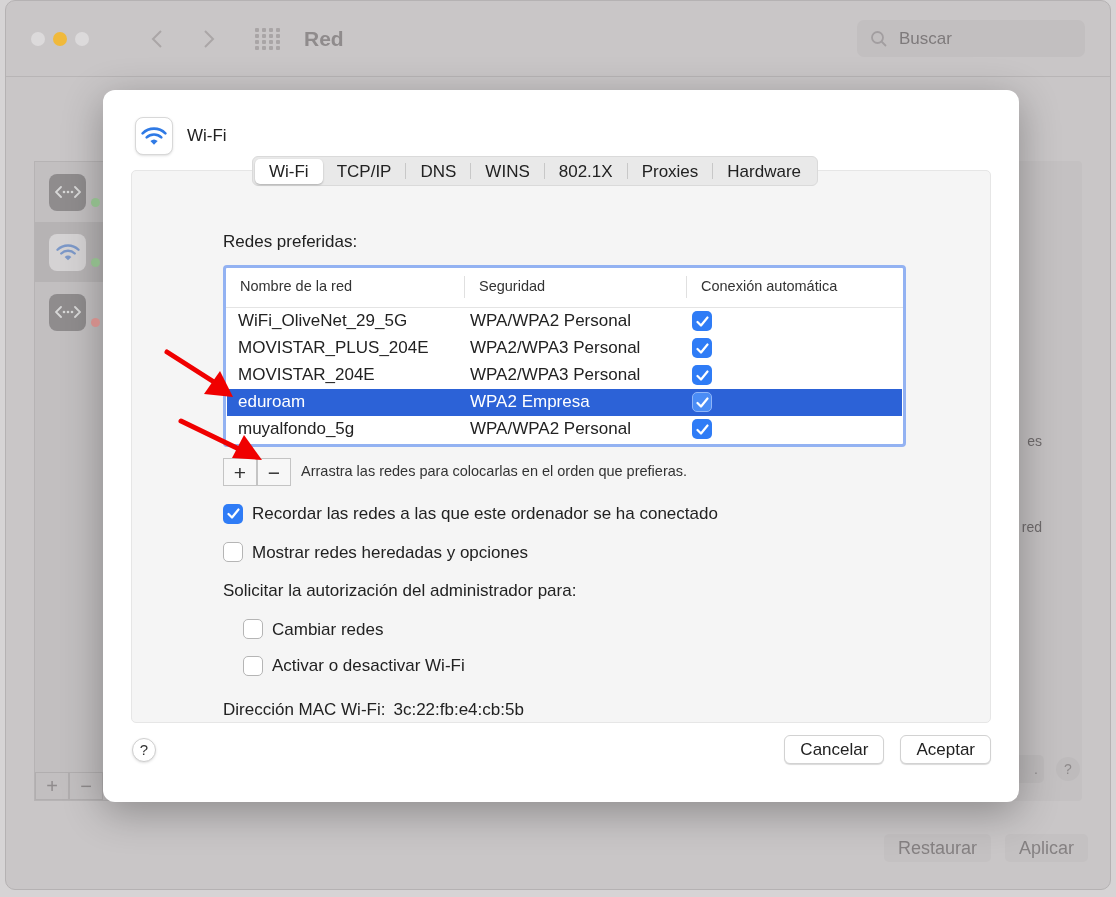  Describe the element at coordinates (507, 171) in the screenshot. I see `tab: WINS` at that location.